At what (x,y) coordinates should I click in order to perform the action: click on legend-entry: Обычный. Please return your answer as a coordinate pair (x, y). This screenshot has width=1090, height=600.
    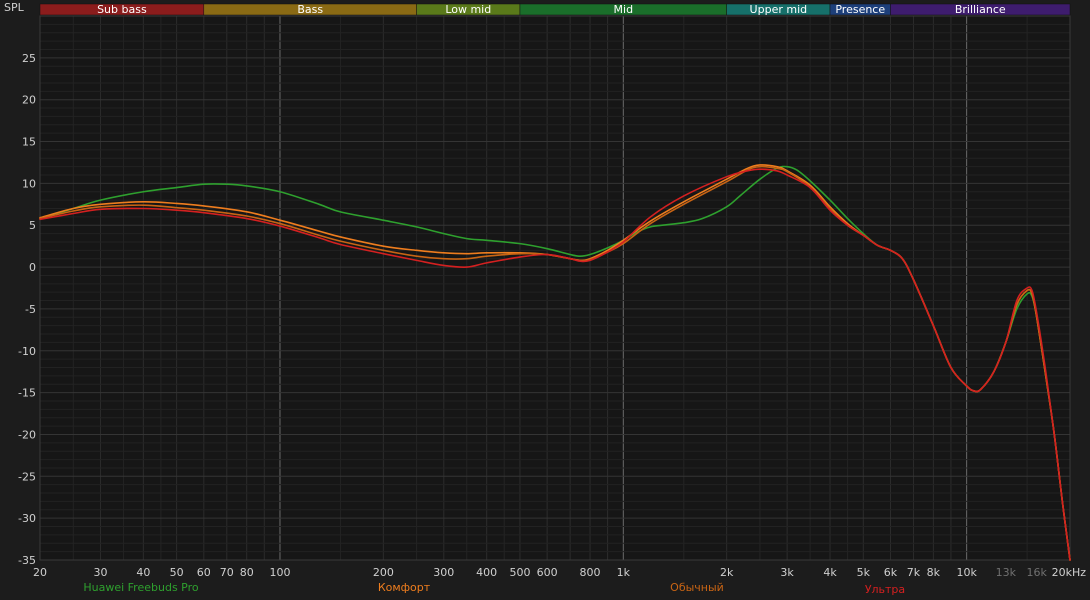
    Looking at the image, I should click on (697, 587).